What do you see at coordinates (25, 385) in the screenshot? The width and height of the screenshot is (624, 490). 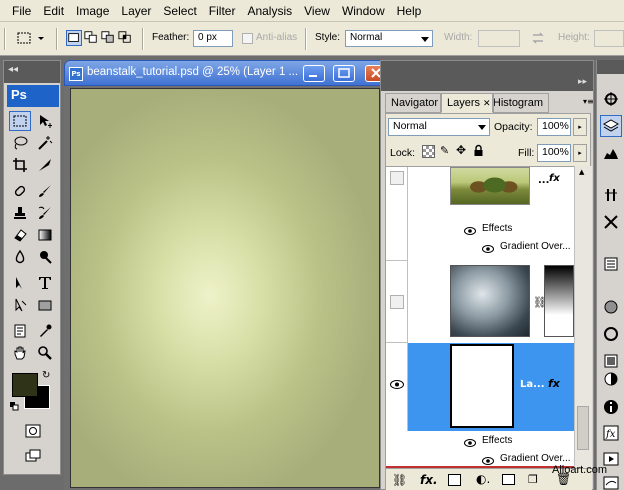 I see `foreground-color-swatch` at bounding box center [25, 385].